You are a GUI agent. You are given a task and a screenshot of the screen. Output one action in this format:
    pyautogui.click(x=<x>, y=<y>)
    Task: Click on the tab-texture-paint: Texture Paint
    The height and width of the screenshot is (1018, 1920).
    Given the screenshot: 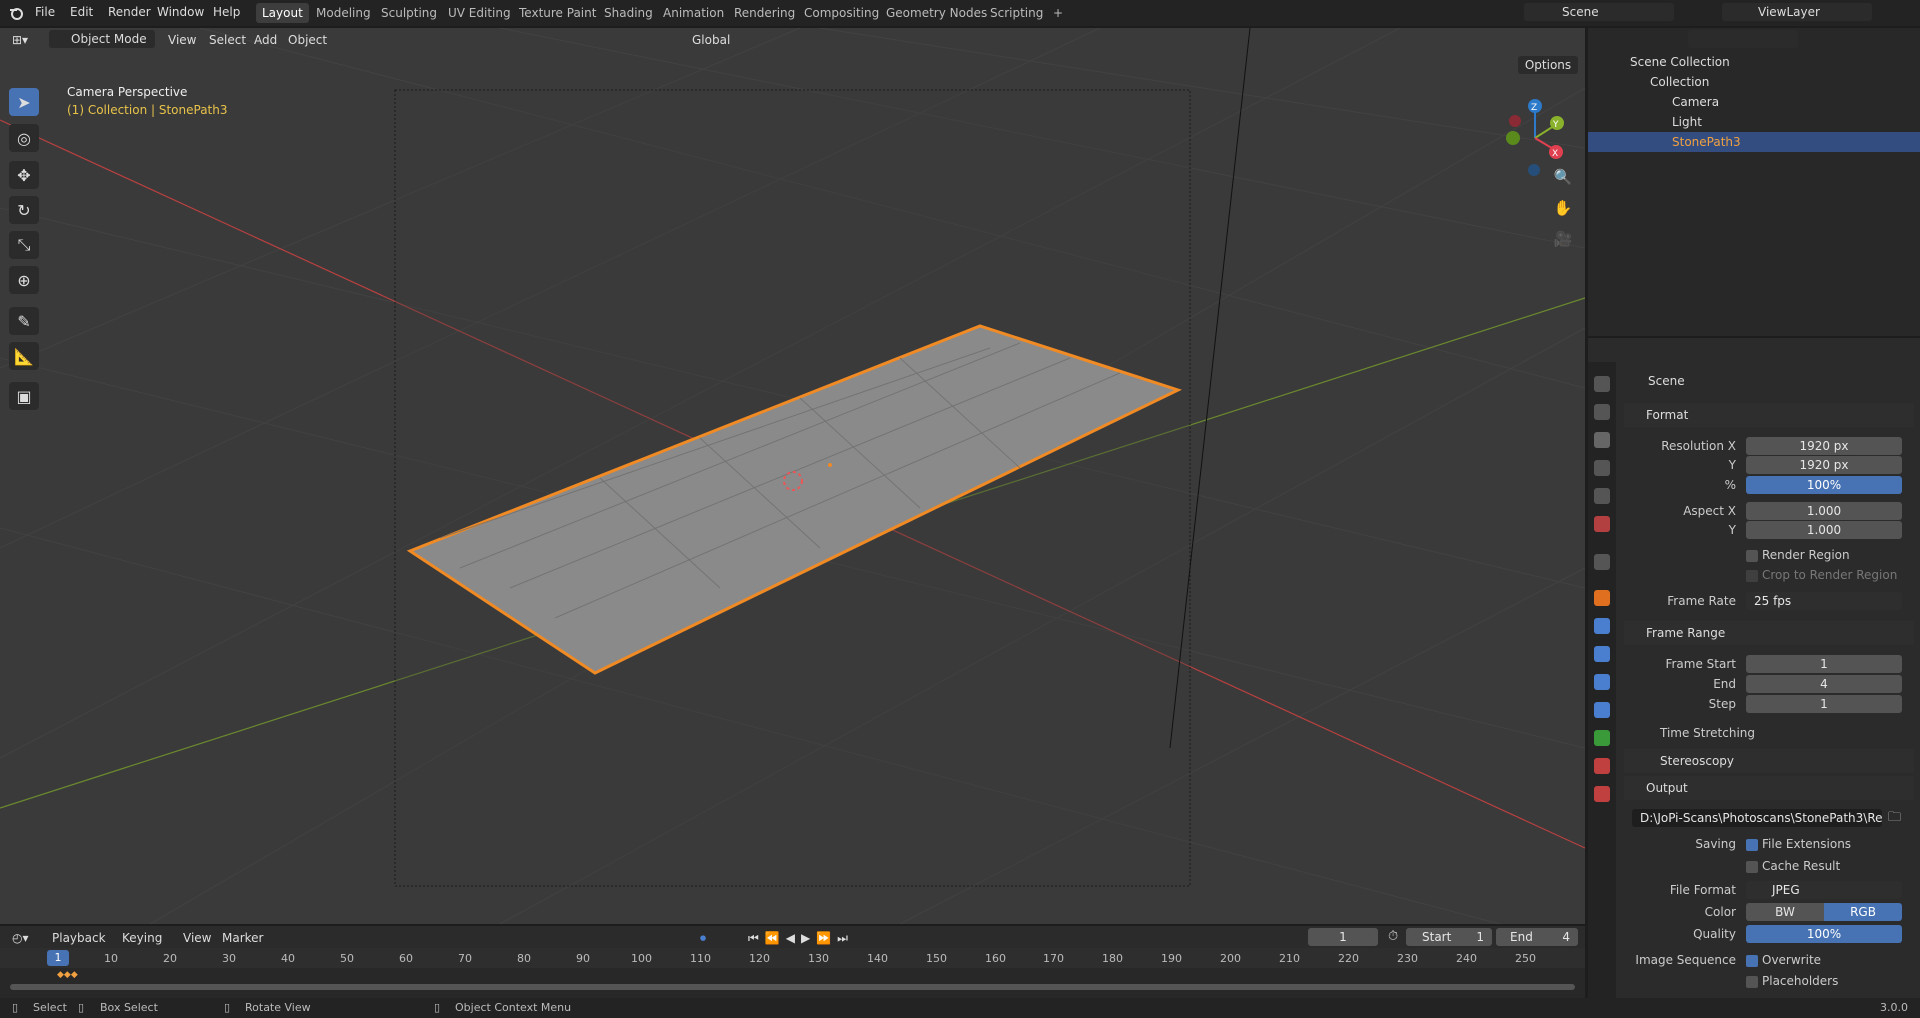 What is the action you would take?
    pyautogui.click(x=557, y=13)
    